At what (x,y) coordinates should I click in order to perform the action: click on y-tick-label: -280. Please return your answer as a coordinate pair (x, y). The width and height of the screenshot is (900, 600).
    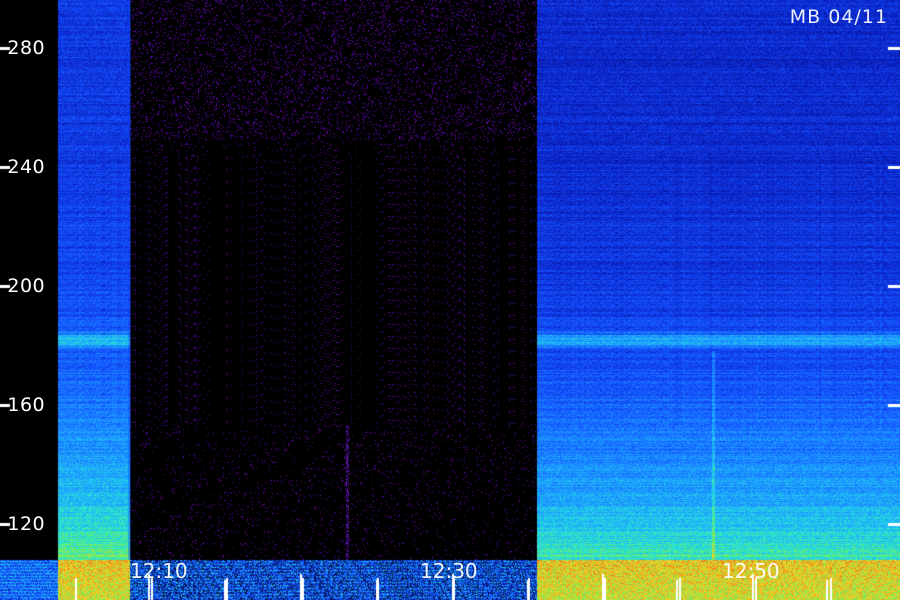
    Looking at the image, I should click on (23, 48).